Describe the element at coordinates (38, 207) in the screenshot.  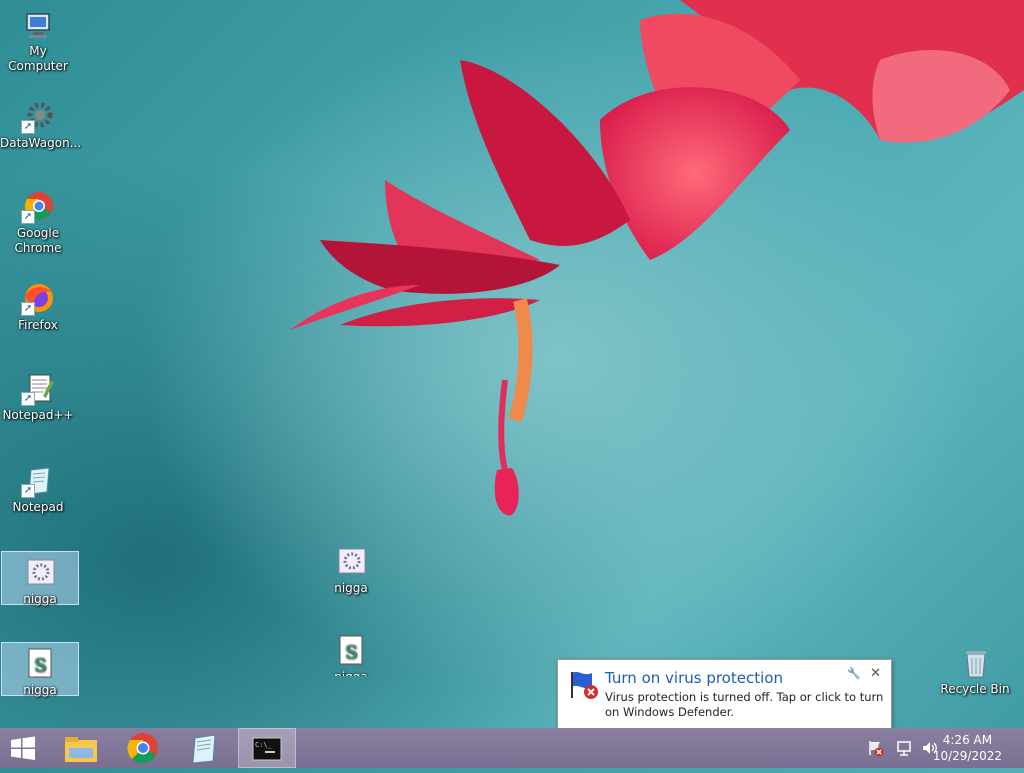
I see `chrome-icon: ➚` at that location.